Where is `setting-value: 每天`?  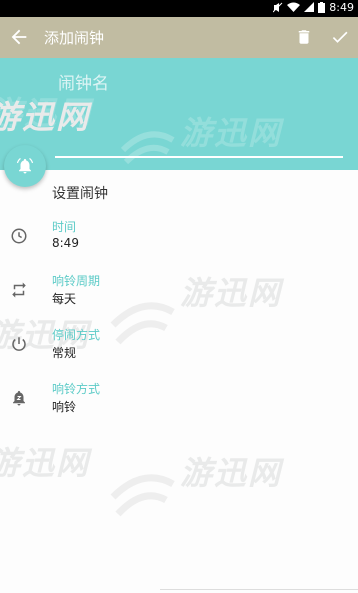
setting-value: 每天 is located at coordinates (64, 299).